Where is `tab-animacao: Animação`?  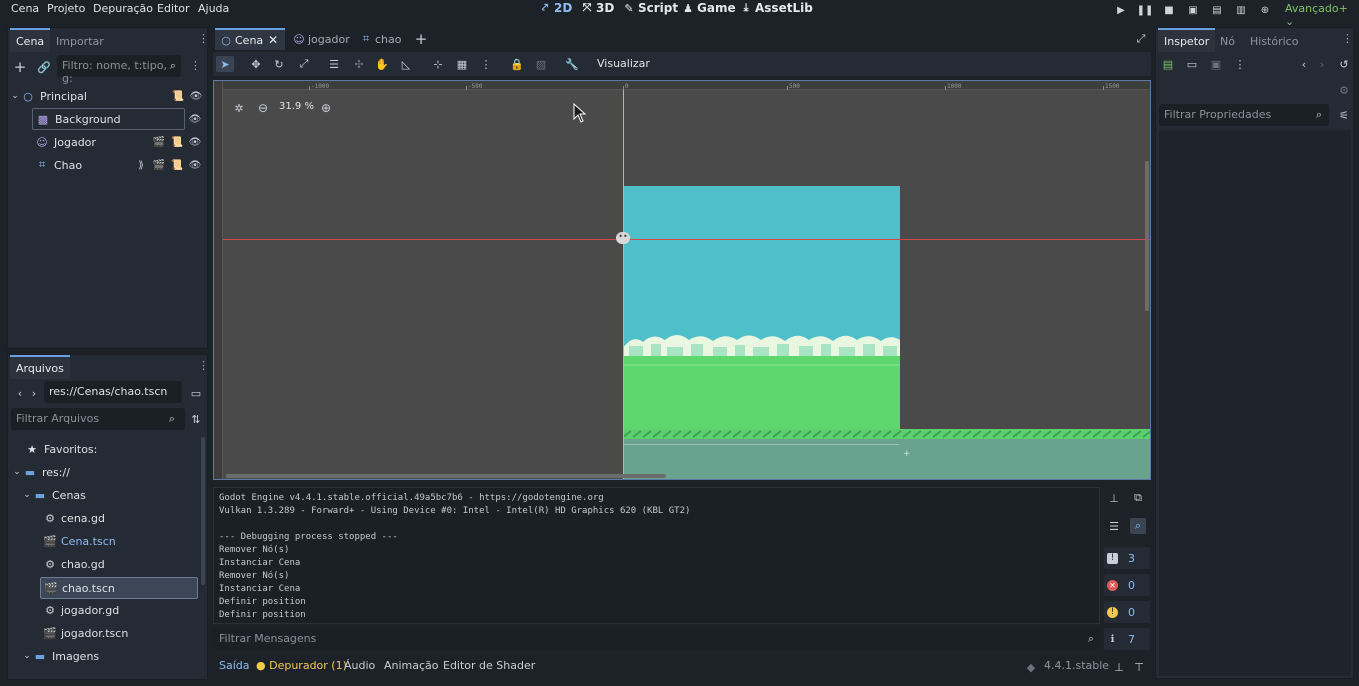
tab-animacao: Animação is located at coordinates (411, 665).